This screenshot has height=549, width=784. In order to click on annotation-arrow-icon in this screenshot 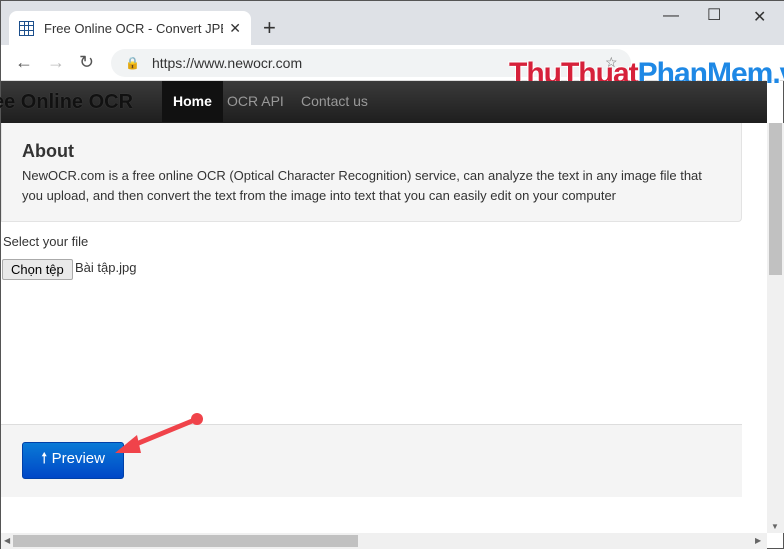, I will do `click(159, 433)`.